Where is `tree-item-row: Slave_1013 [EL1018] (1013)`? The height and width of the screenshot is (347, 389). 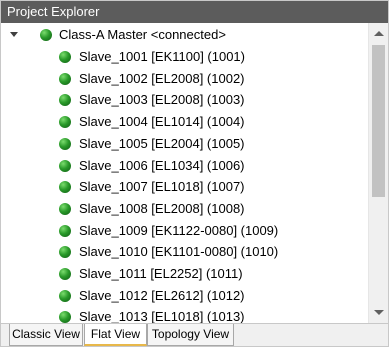 tree-item-row: Slave_1013 [EL1018] (1013) is located at coordinates (184, 314).